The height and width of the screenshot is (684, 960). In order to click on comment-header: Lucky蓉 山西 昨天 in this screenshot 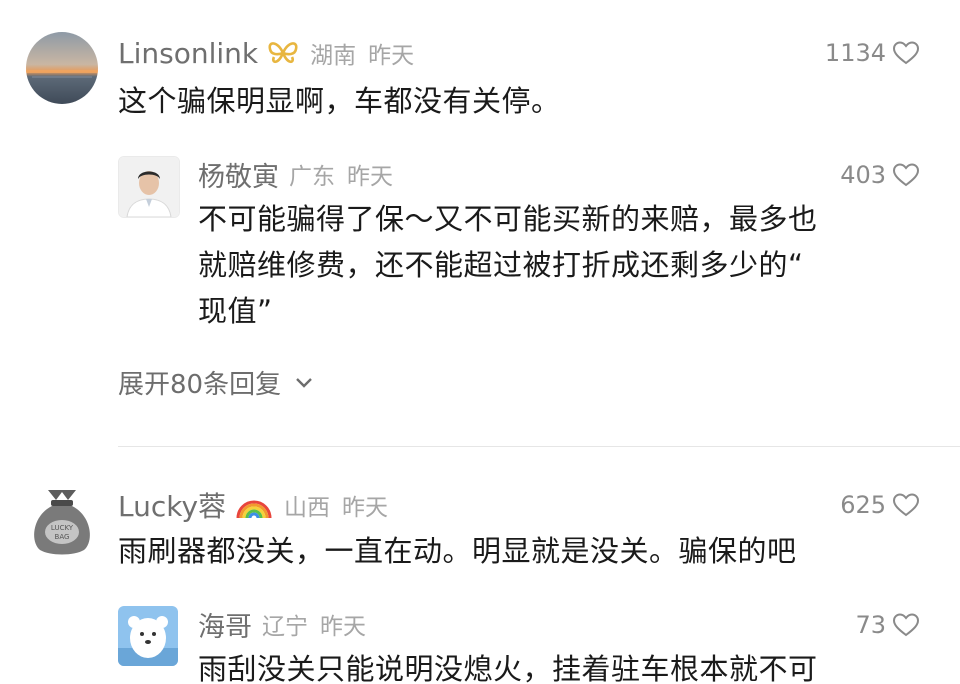, I will do `click(253, 505)`.